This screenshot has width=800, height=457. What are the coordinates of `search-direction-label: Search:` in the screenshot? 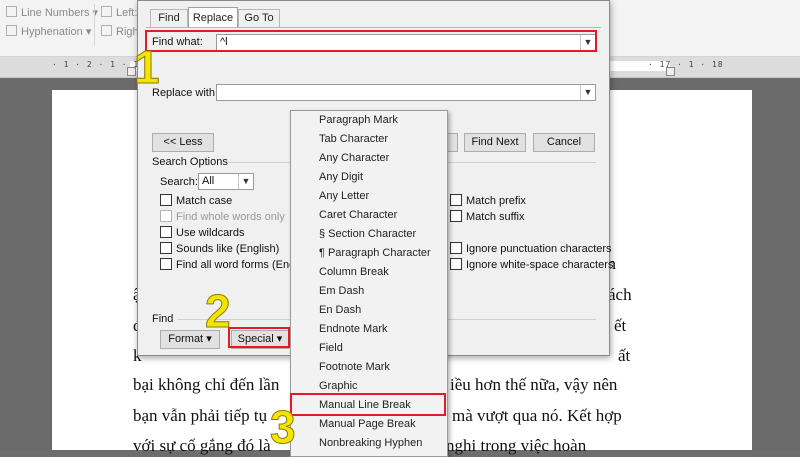 It's located at (179, 182).